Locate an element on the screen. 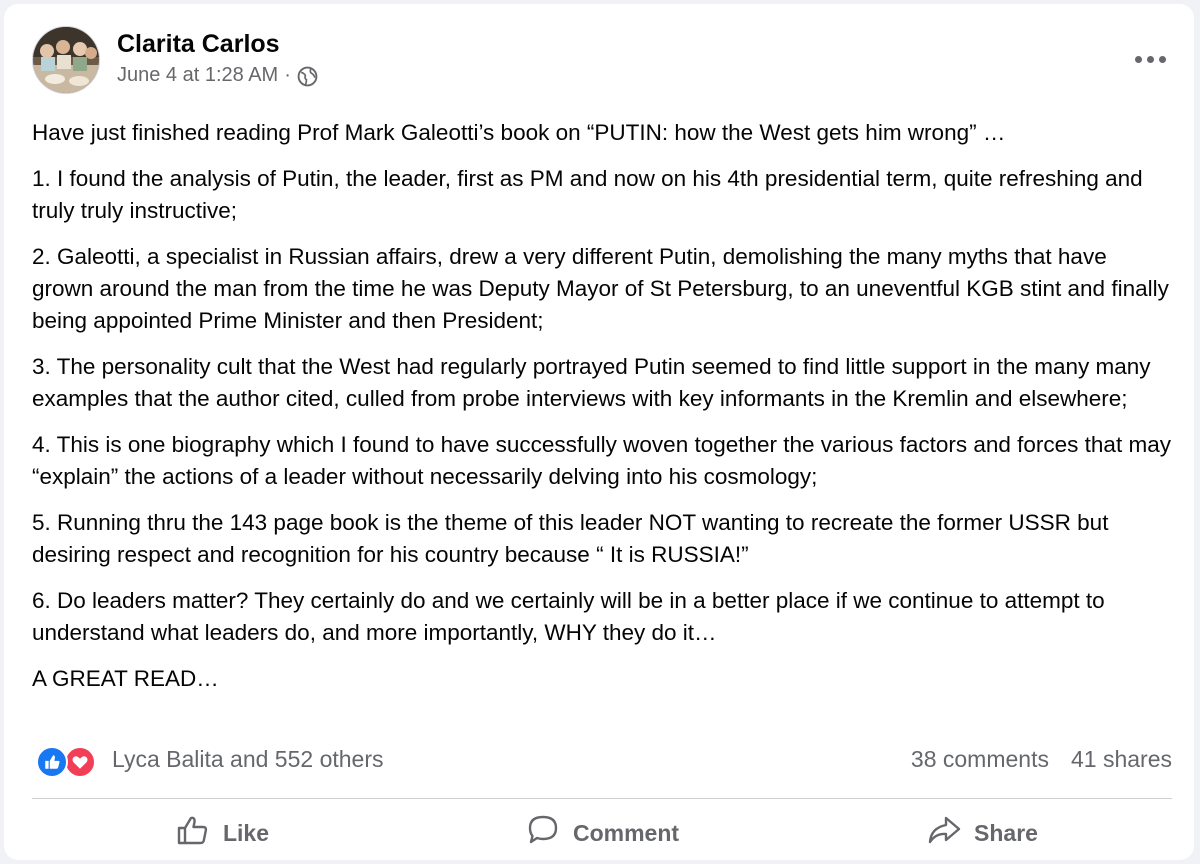  like-label: Like is located at coordinates (246, 832).